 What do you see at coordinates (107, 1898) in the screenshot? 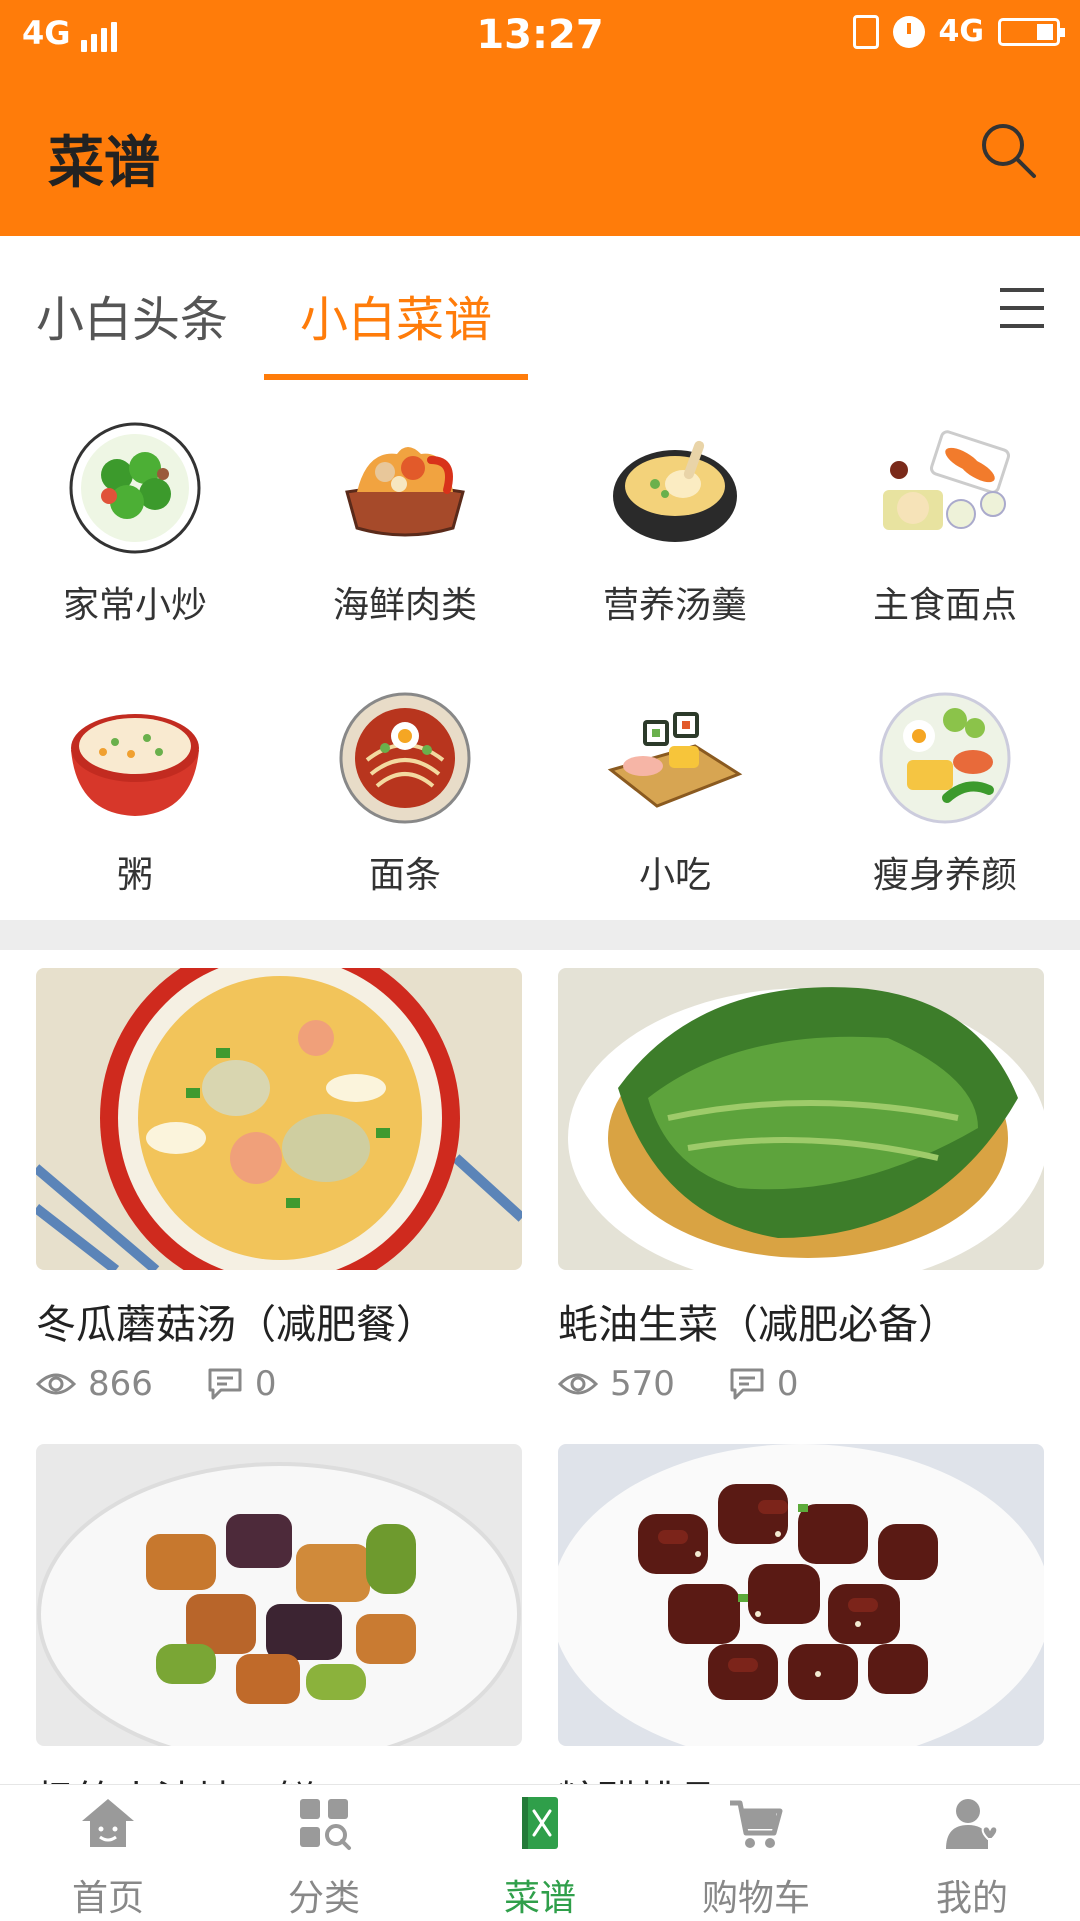
I see `nav-label: 首页` at bounding box center [107, 1898].